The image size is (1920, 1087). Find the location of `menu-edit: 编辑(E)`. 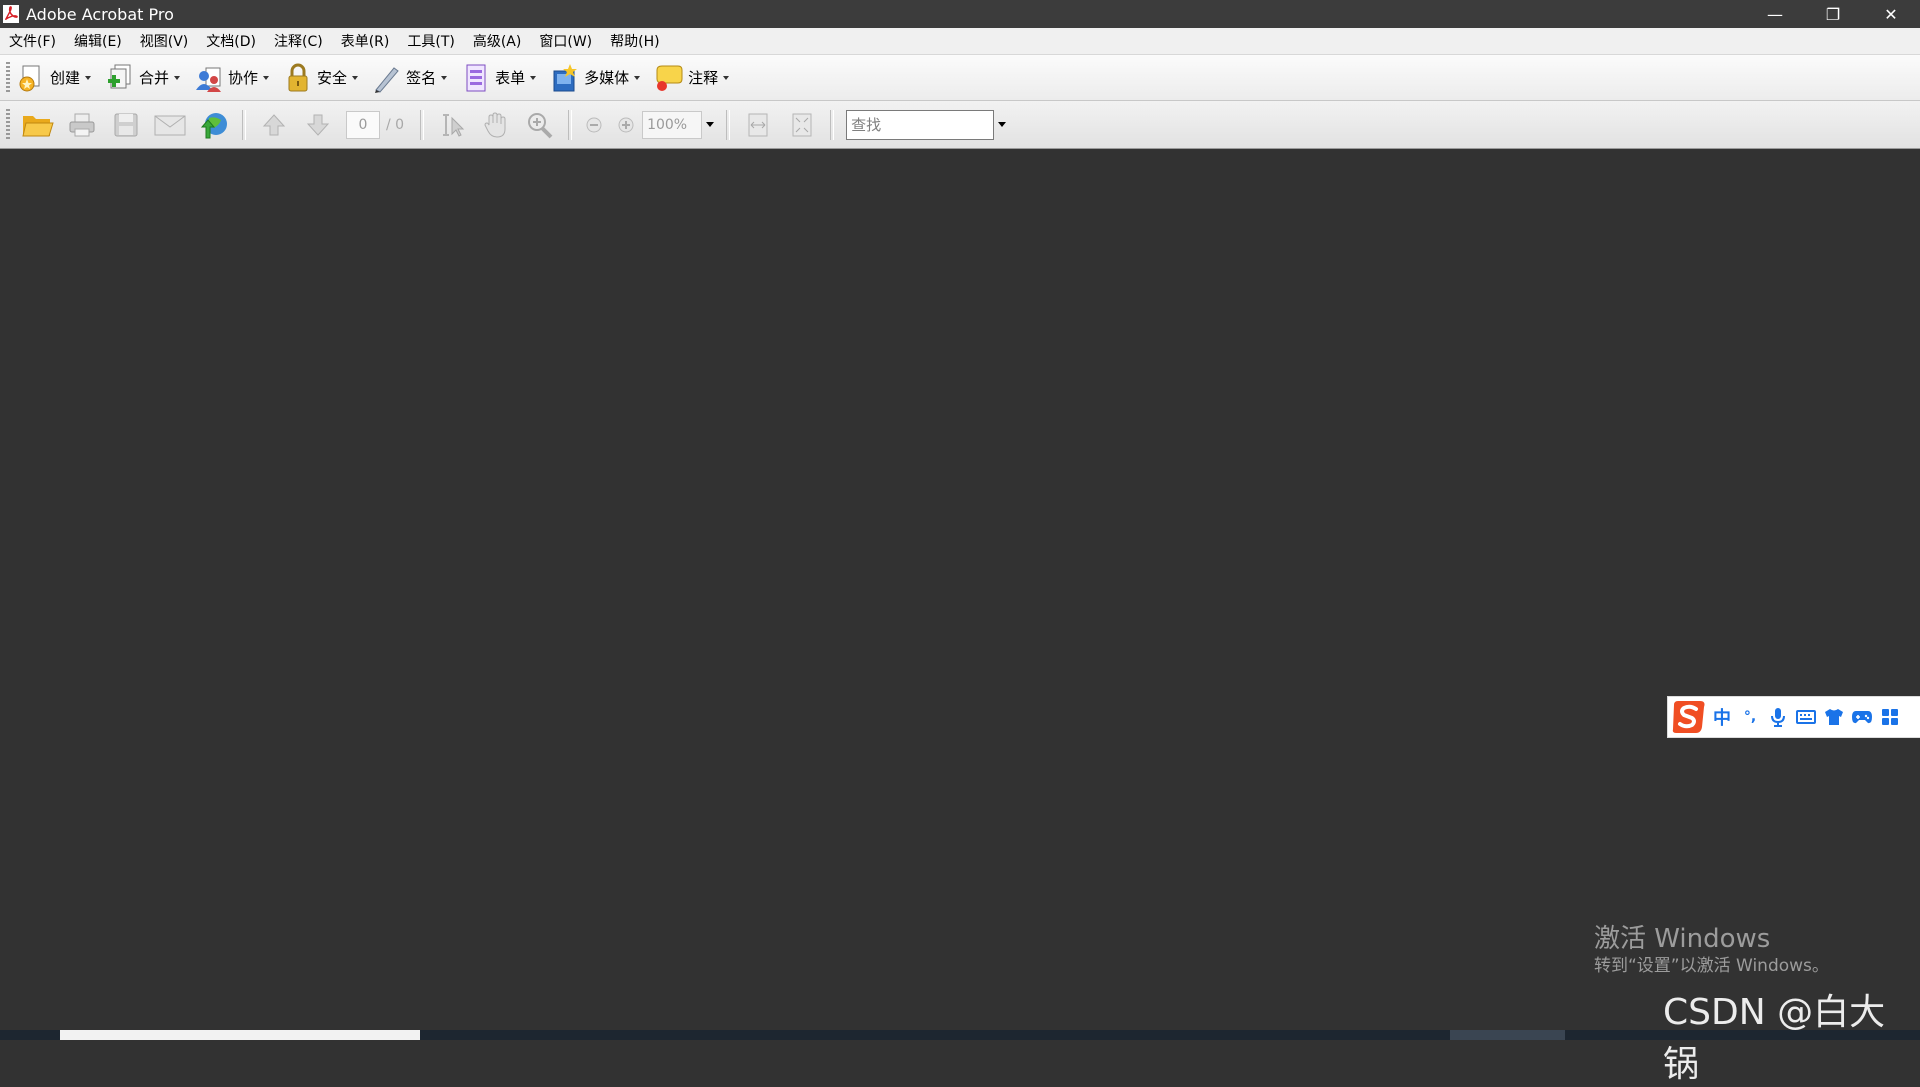

menu-edit: 编辑(E) is located at coordinates (98, 41).